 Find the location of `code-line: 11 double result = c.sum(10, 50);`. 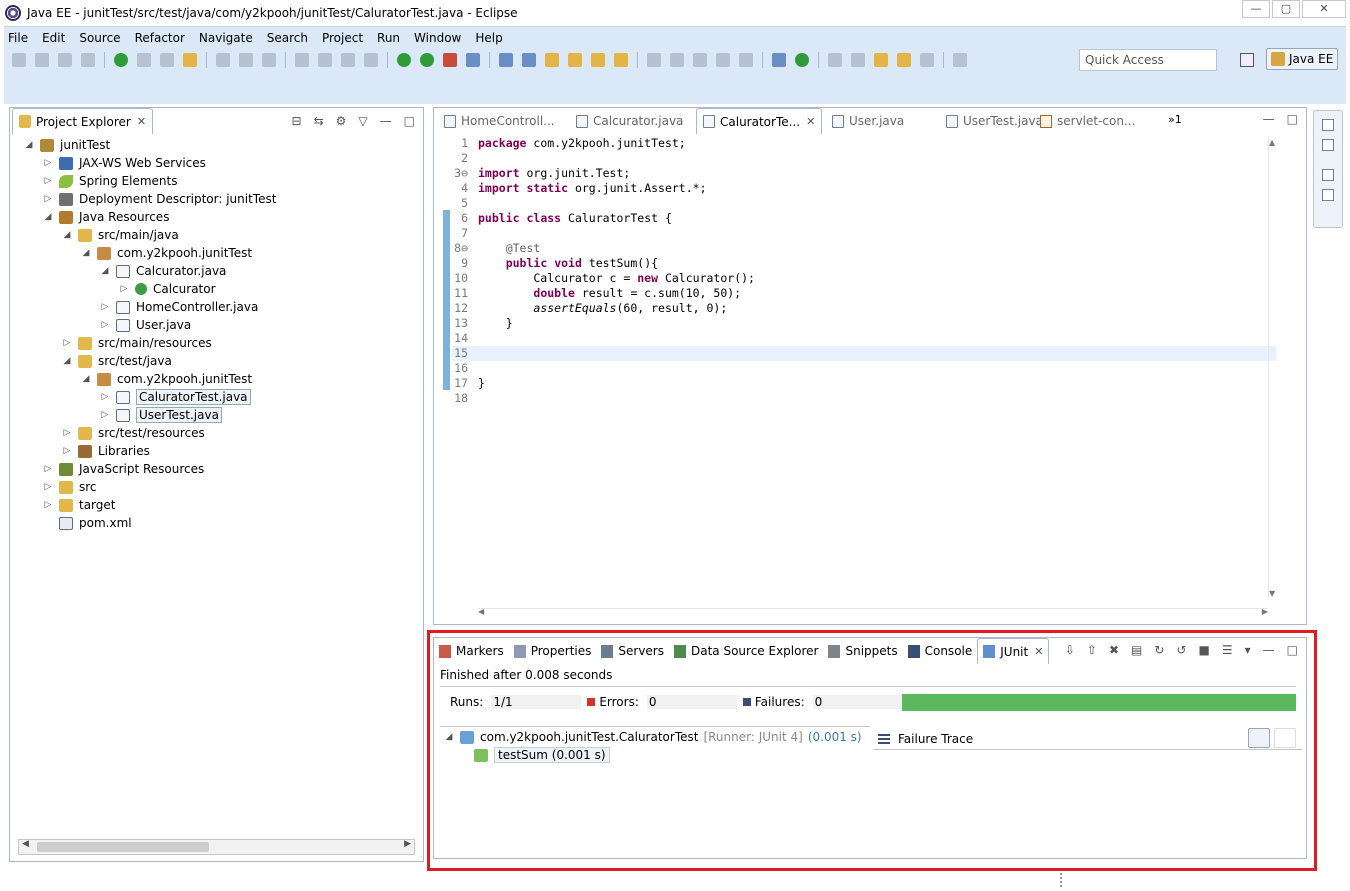

code-line: 11 double result = c.sum(10, 50); is located at coordinates (864, 293).